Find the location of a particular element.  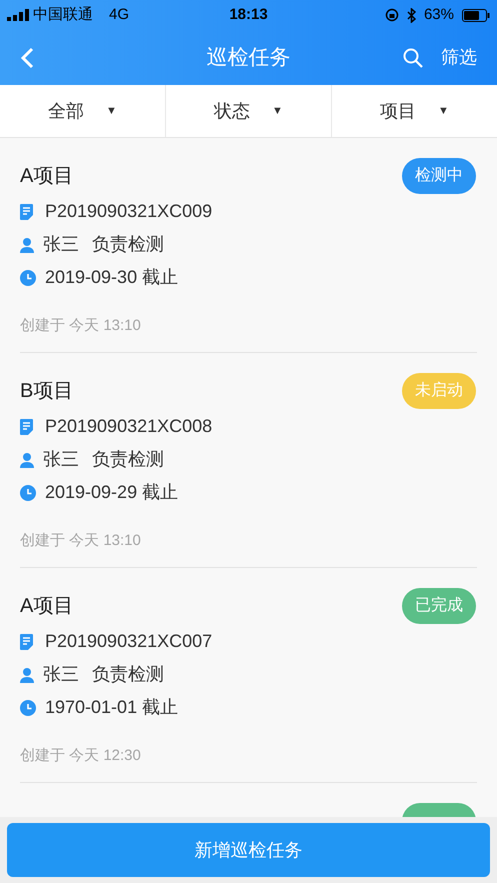

filter-link: 筛选 is located at coordinates (459, 57).